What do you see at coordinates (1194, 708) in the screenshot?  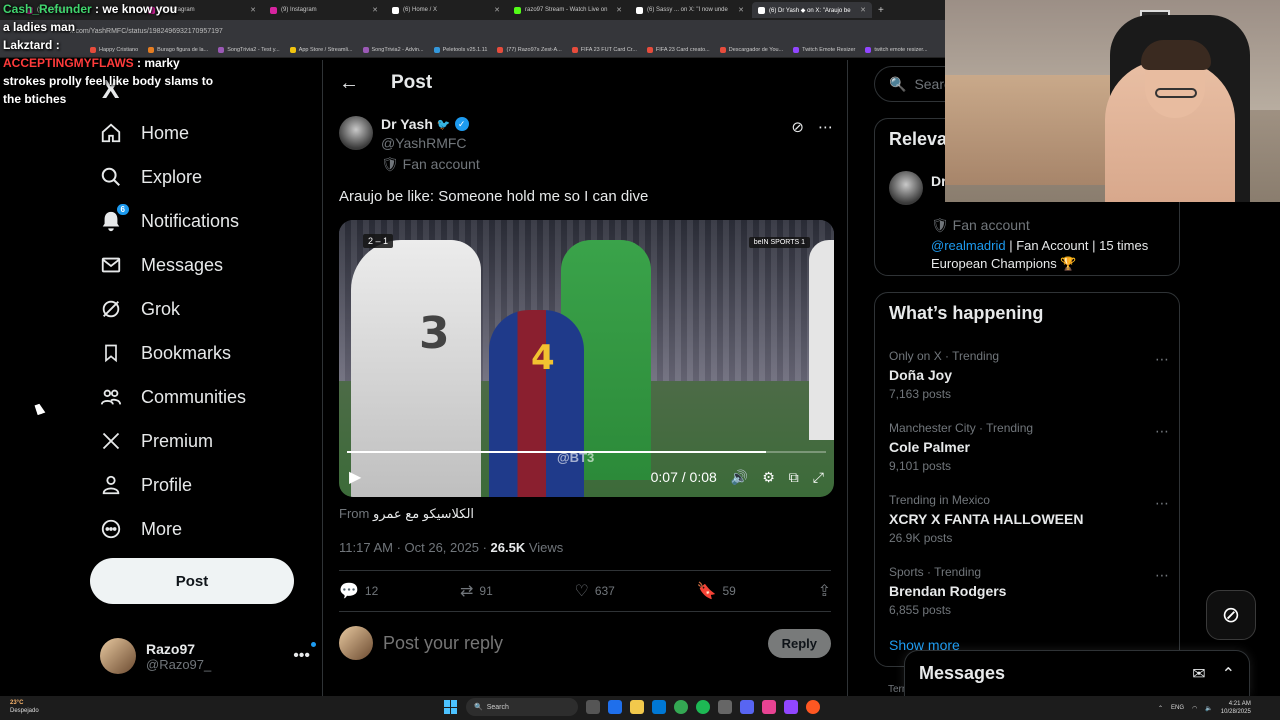 I see `wifi-icon: ◠` at bounding box center [1194, 708].